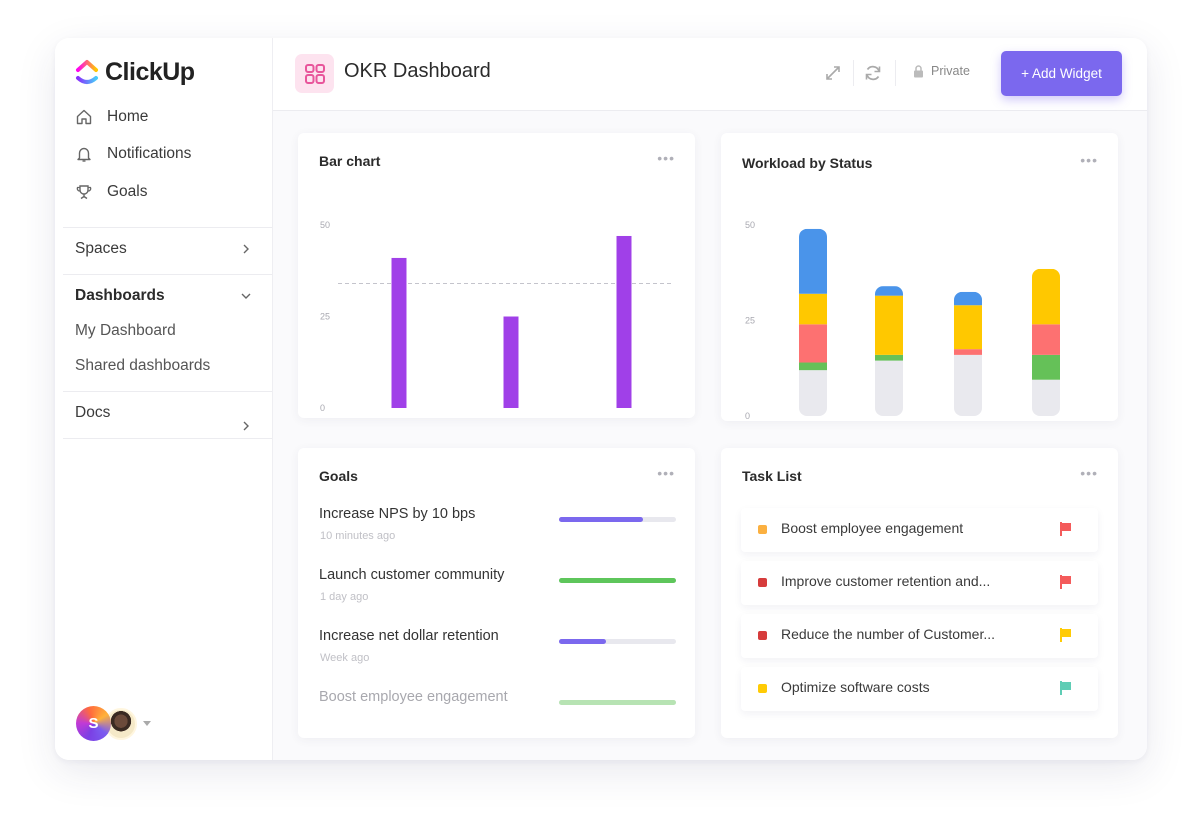  What do you see at coordinates (84, 192) in the screenshot?
I see `trophy-icon` at bounding box center [84, 192].